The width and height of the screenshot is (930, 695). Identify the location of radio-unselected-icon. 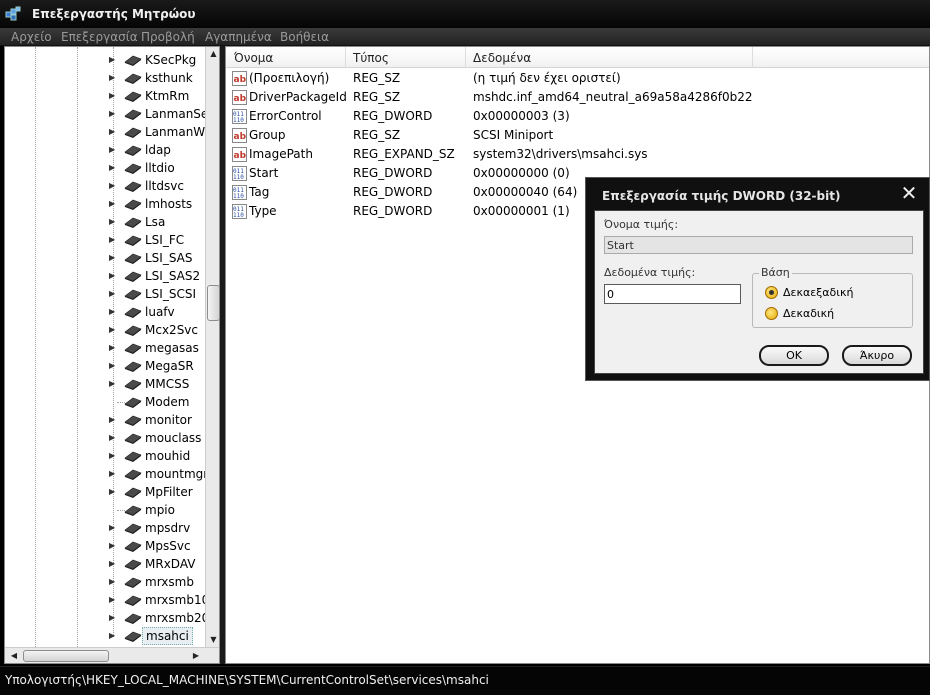
(771, 313).